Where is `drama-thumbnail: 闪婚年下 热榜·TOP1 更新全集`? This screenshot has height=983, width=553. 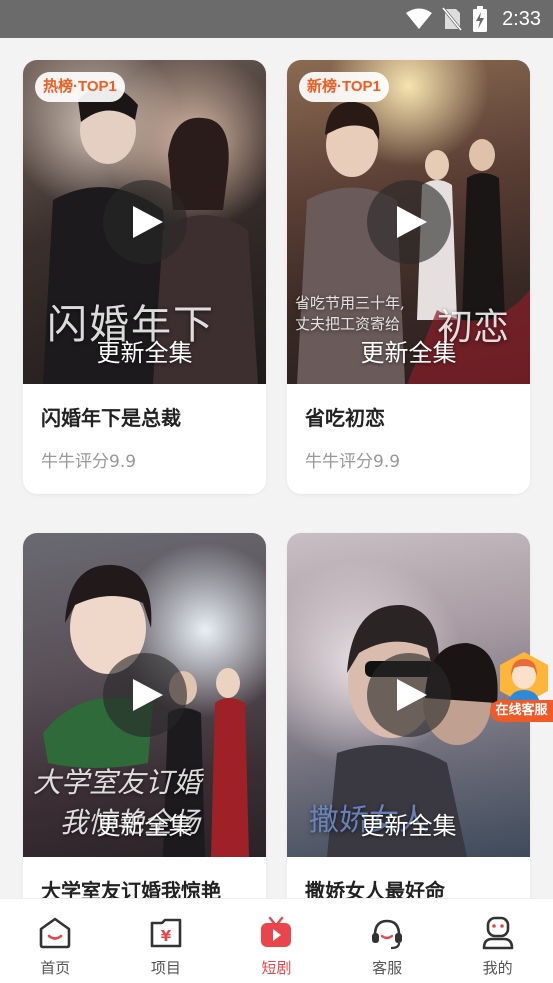
drama-thumbnail: 闪婚年下 热榜·TOP1 更新全集 is located at coordinates (144, 222).